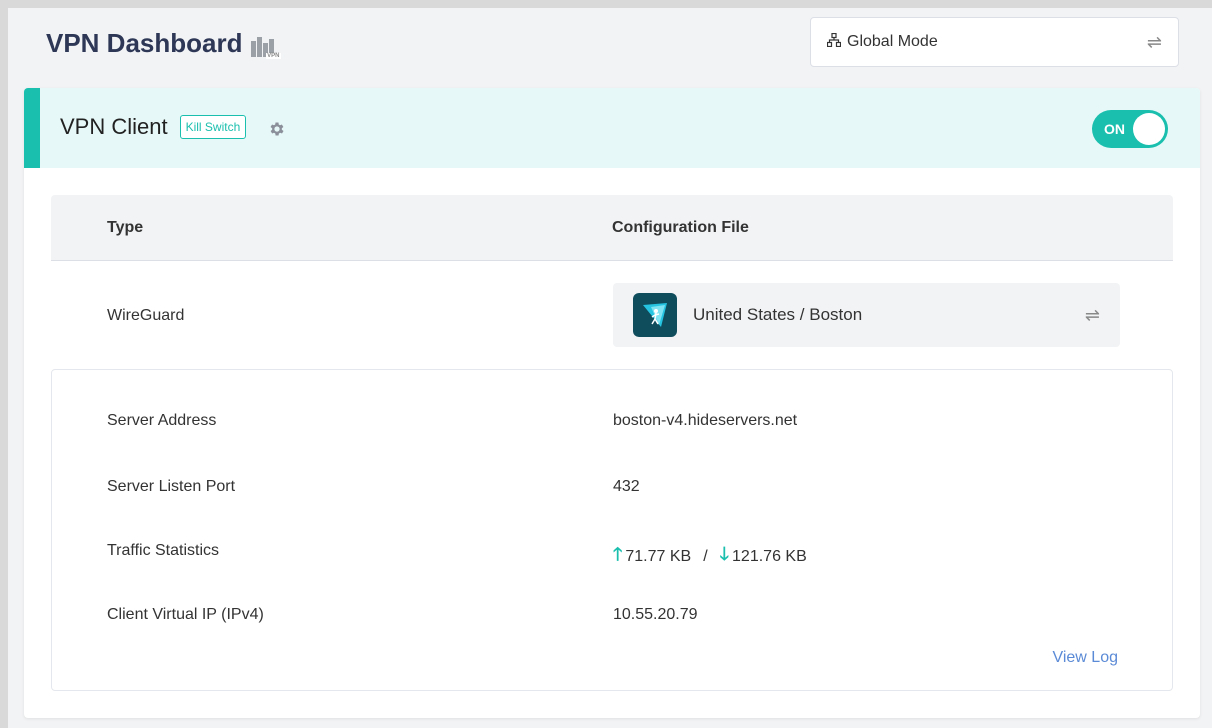  I want to click on gear-icon, so click(277, 127).